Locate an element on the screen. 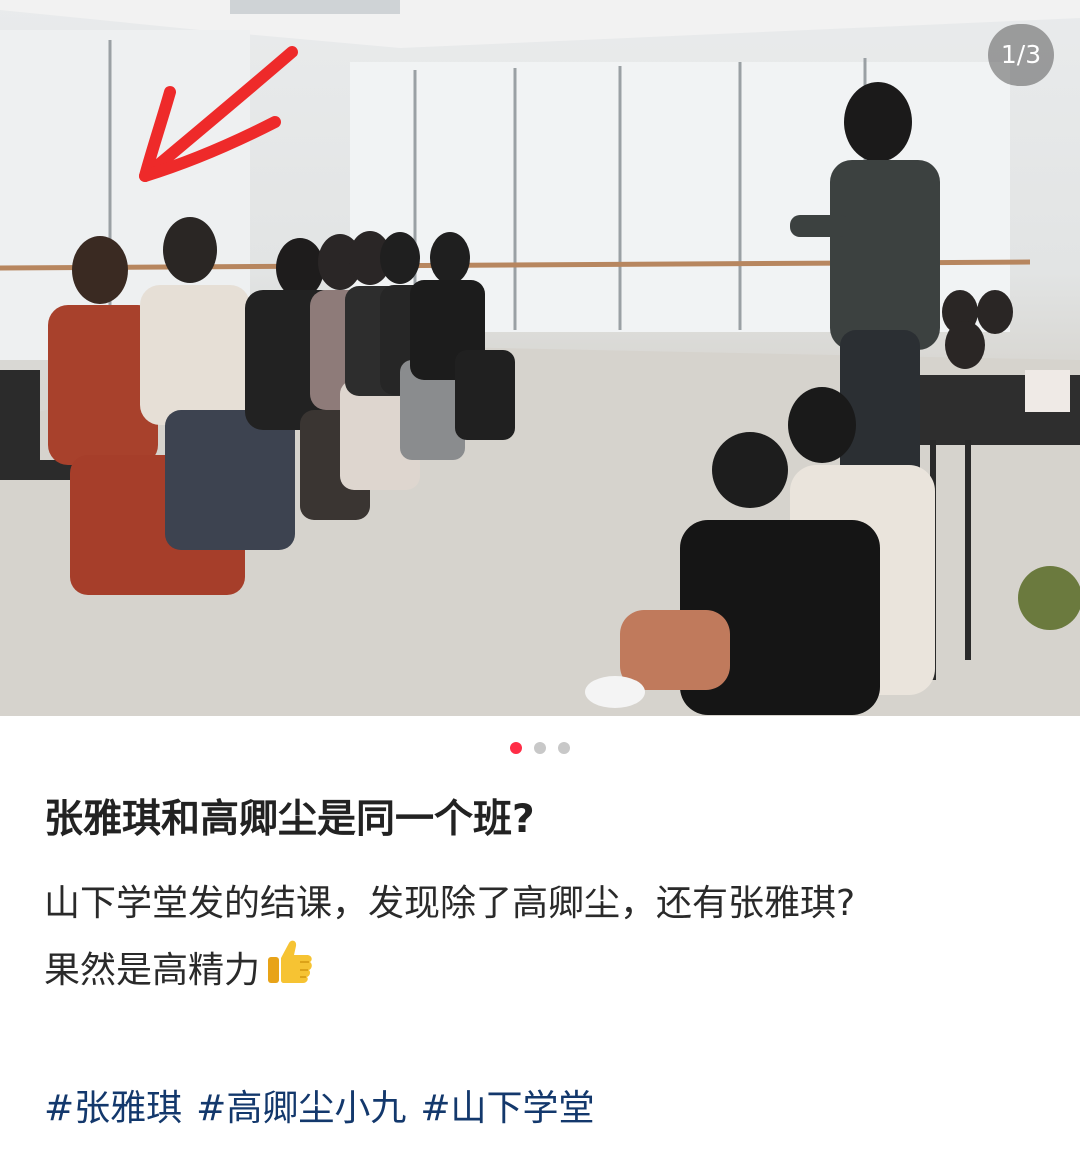  image-counter: 1/3 is located at coordinates (1021, 55).